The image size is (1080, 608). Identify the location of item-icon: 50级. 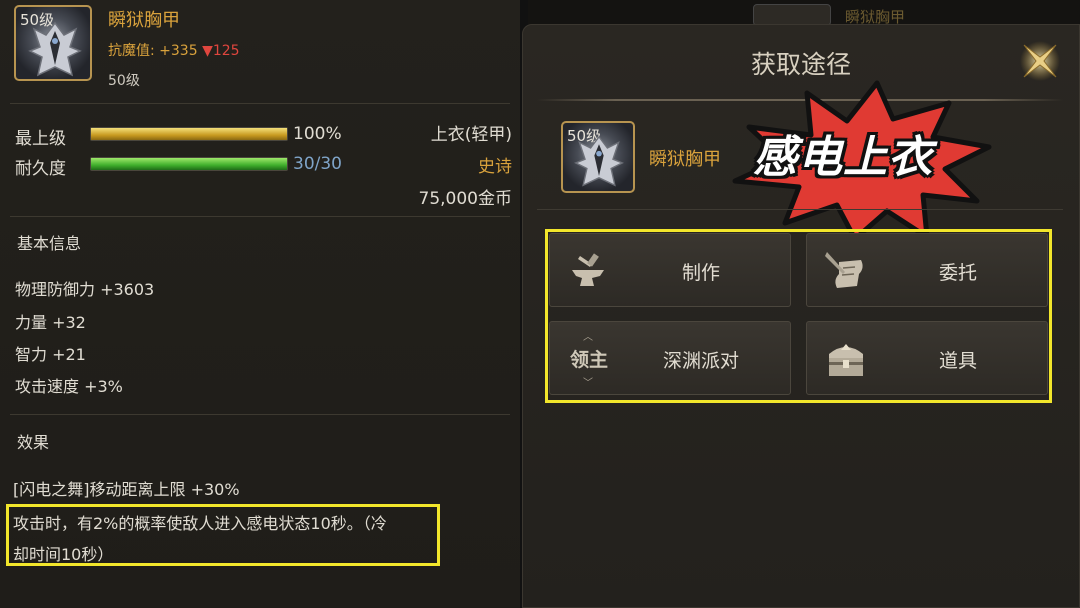
(53, 43).